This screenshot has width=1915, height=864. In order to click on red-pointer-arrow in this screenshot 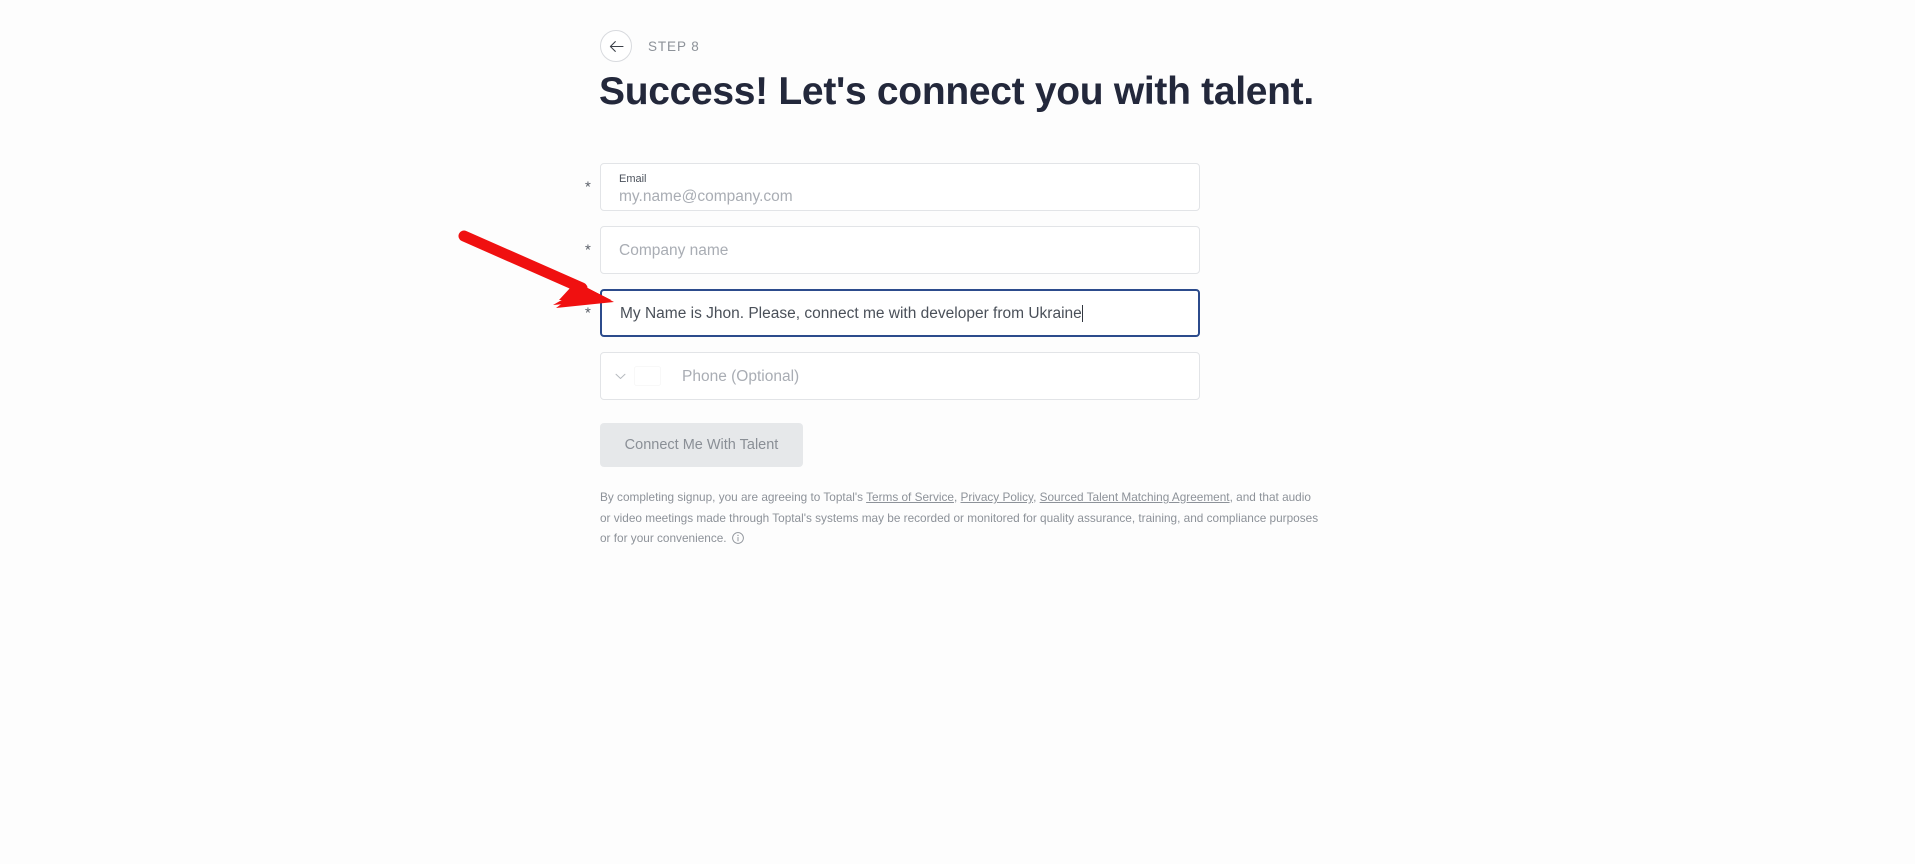, I will do `click(536, 269)`.